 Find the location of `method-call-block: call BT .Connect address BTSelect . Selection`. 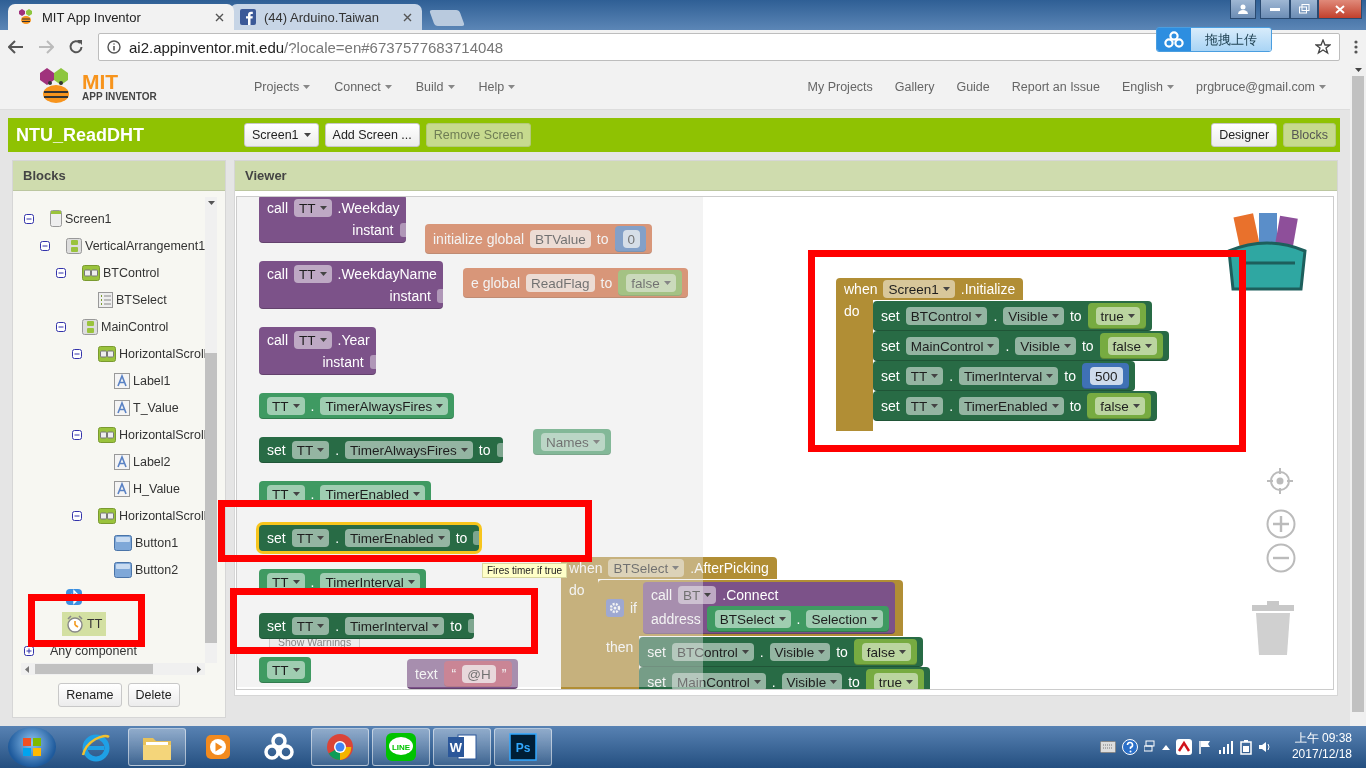

method-call-block: call BT .Connect address BTSelect . Selection is located at coordinates (769, 608).